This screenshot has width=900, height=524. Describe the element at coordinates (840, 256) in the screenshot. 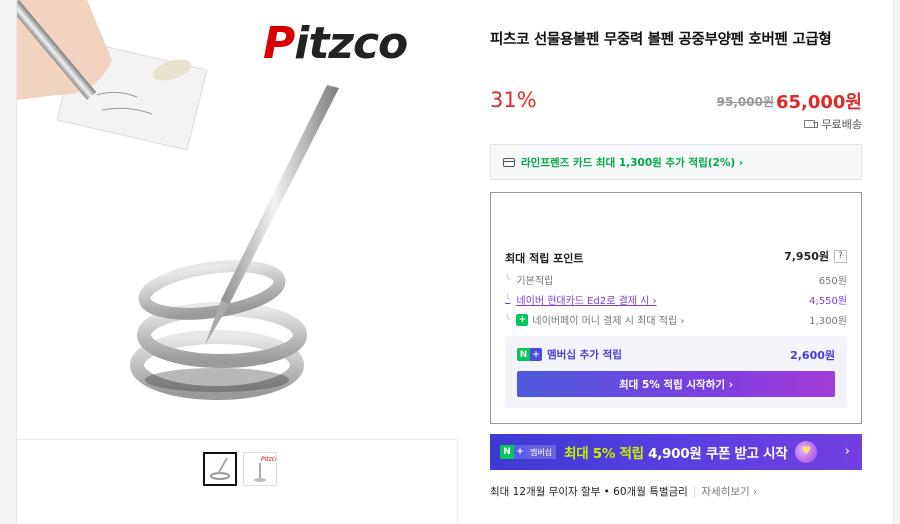

I see `help-icon: ?` at that location.